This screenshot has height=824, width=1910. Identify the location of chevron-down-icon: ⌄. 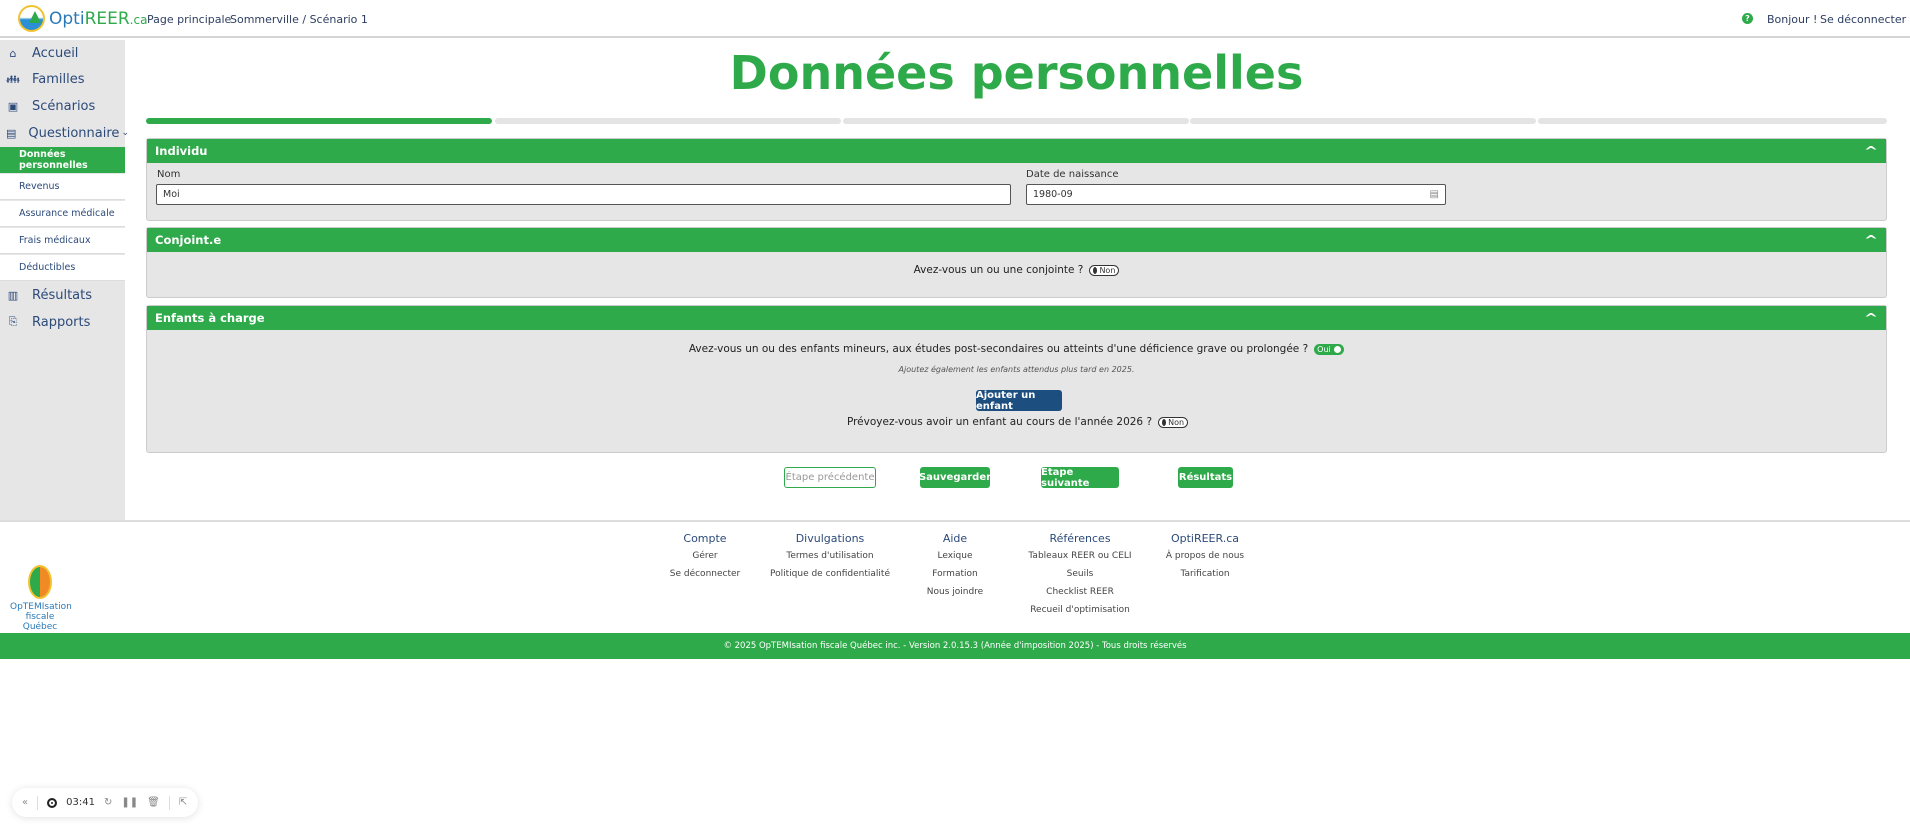
(125, 133).